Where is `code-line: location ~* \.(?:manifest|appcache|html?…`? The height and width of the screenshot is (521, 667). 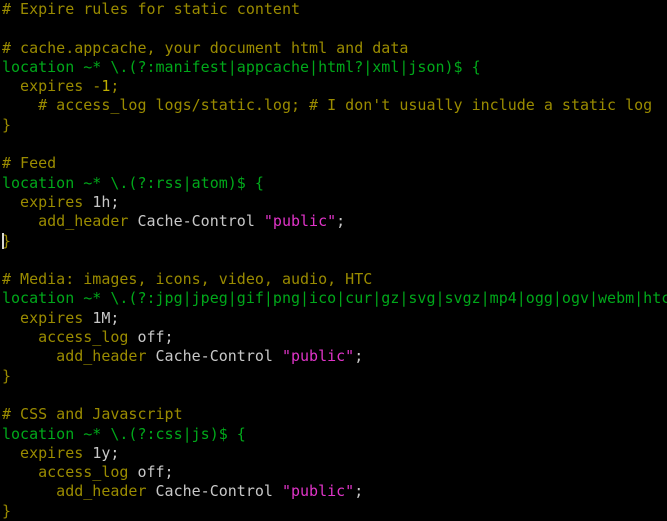 code-line: location ~* \.(?:manifest|appcache|html?… is located at coordinates (333, 67).